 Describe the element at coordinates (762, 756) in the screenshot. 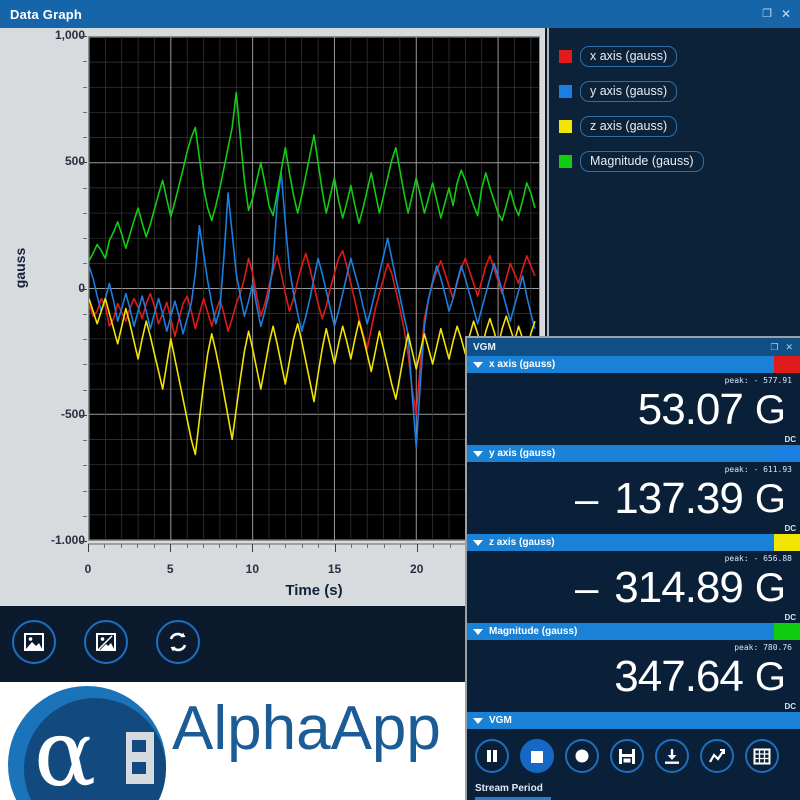

I see `table-button` at that location.